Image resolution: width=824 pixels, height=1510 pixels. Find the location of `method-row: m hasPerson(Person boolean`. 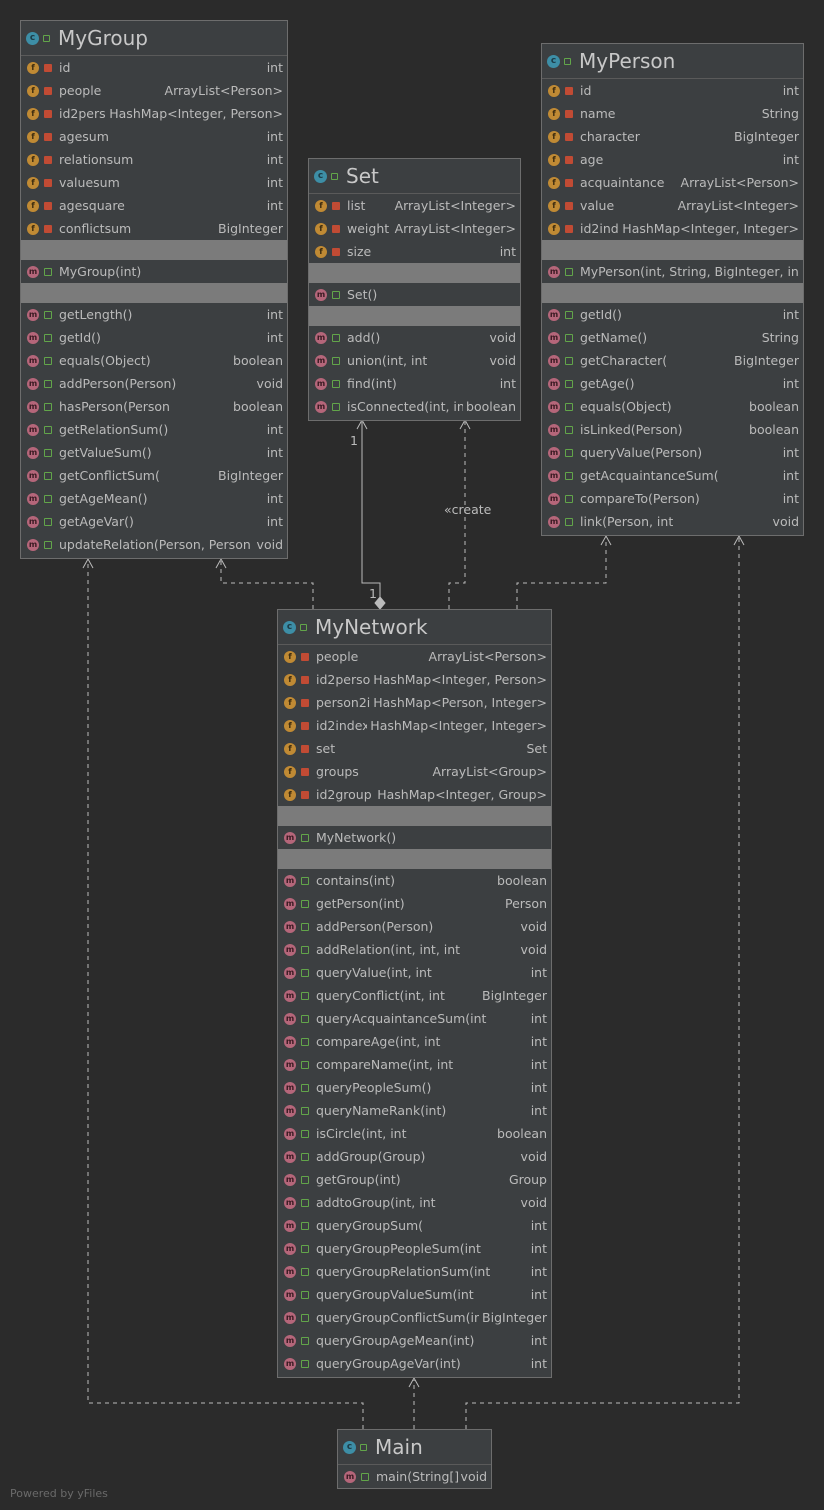

method-row: m hasPerson(Person boolean is located at coordinates (154, 406).